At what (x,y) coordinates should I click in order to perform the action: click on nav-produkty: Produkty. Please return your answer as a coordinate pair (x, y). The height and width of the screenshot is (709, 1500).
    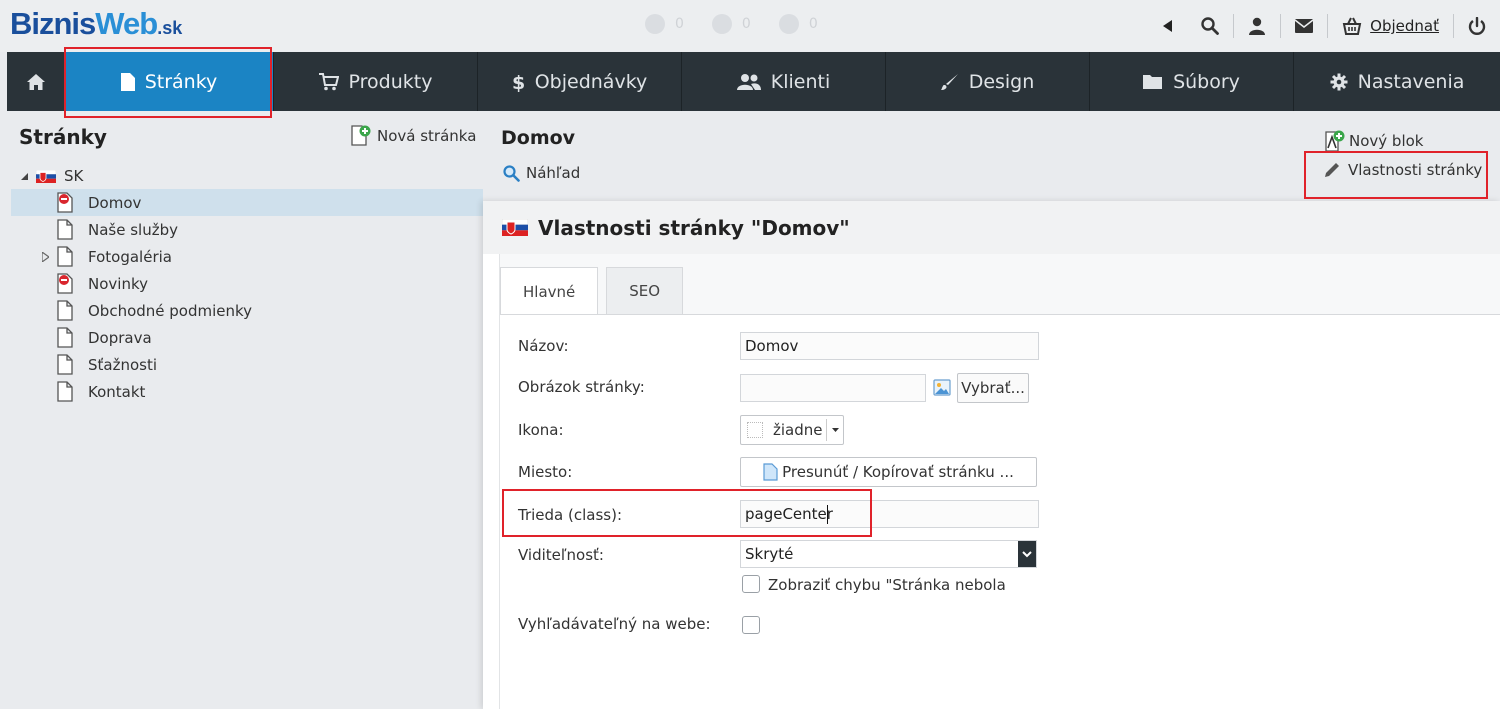
    Looking at the image, I should click on (376, 81).